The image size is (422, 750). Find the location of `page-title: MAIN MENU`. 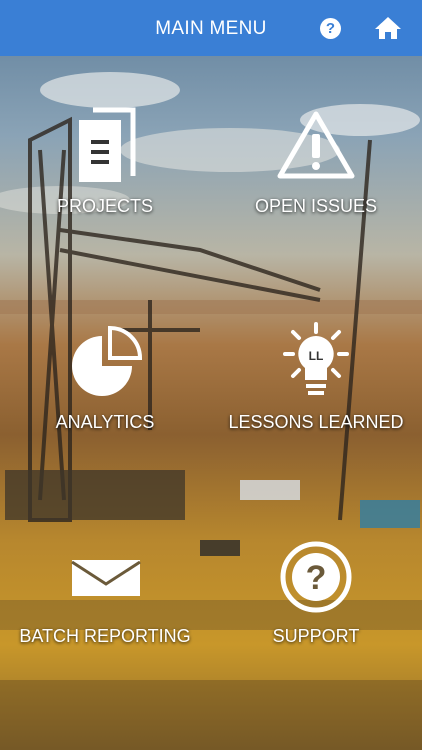

page-title: MAIN MENU is located at coordinates (211, 28).